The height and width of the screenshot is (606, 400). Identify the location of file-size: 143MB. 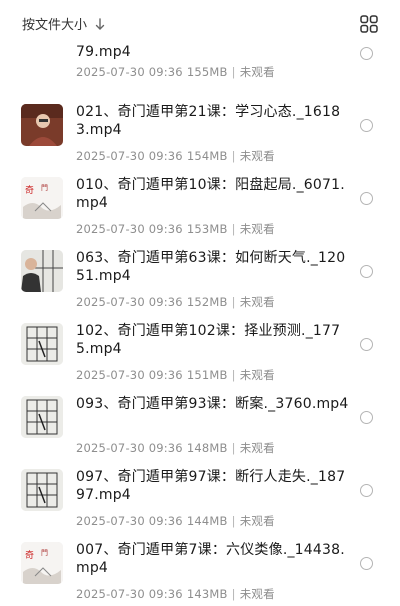
(207, 594).